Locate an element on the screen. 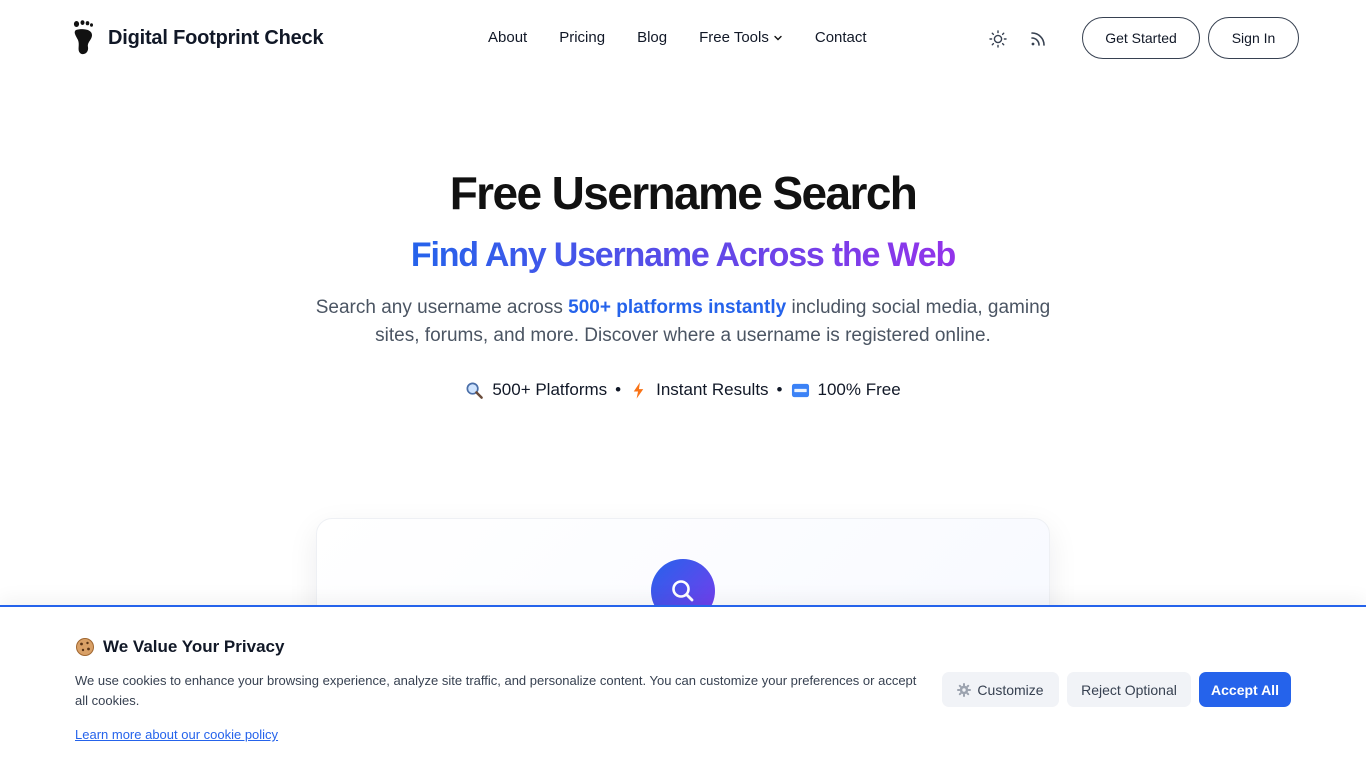 The width and height of the screenshot is (1366, 768). sun-icon is located at coordinates (998, 39).